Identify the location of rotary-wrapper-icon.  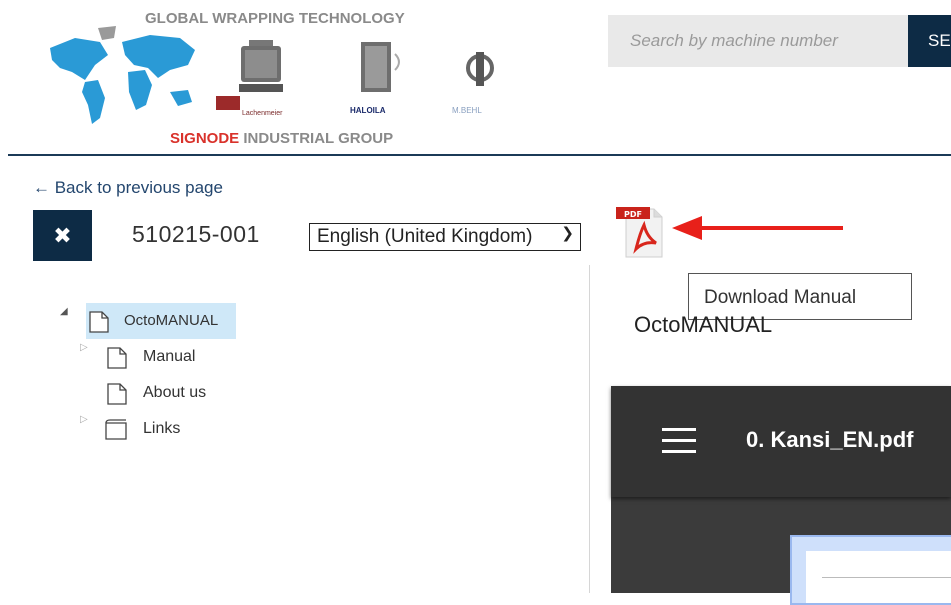
(480, 69).